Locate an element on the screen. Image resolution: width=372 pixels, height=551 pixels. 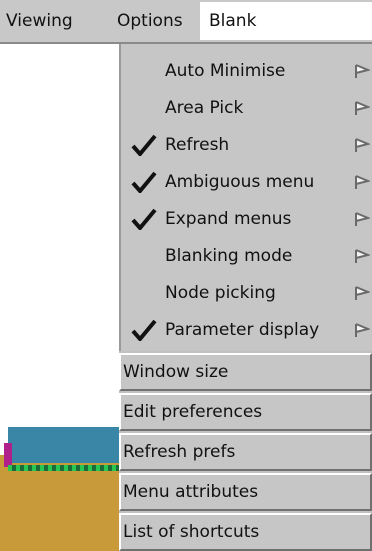
model-edge-marker is located at coordinates (8, 455).